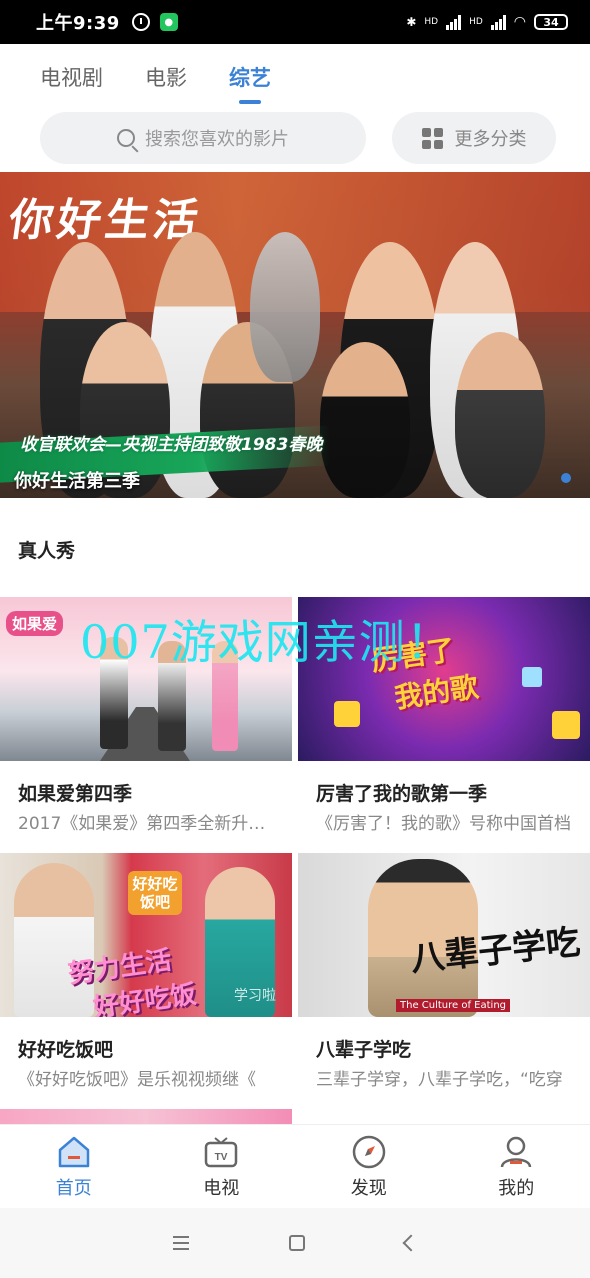 The height and width of the screenshot is (1278, 590). I want to click on show-title: 八辈子学吃, so click(364, 1050).